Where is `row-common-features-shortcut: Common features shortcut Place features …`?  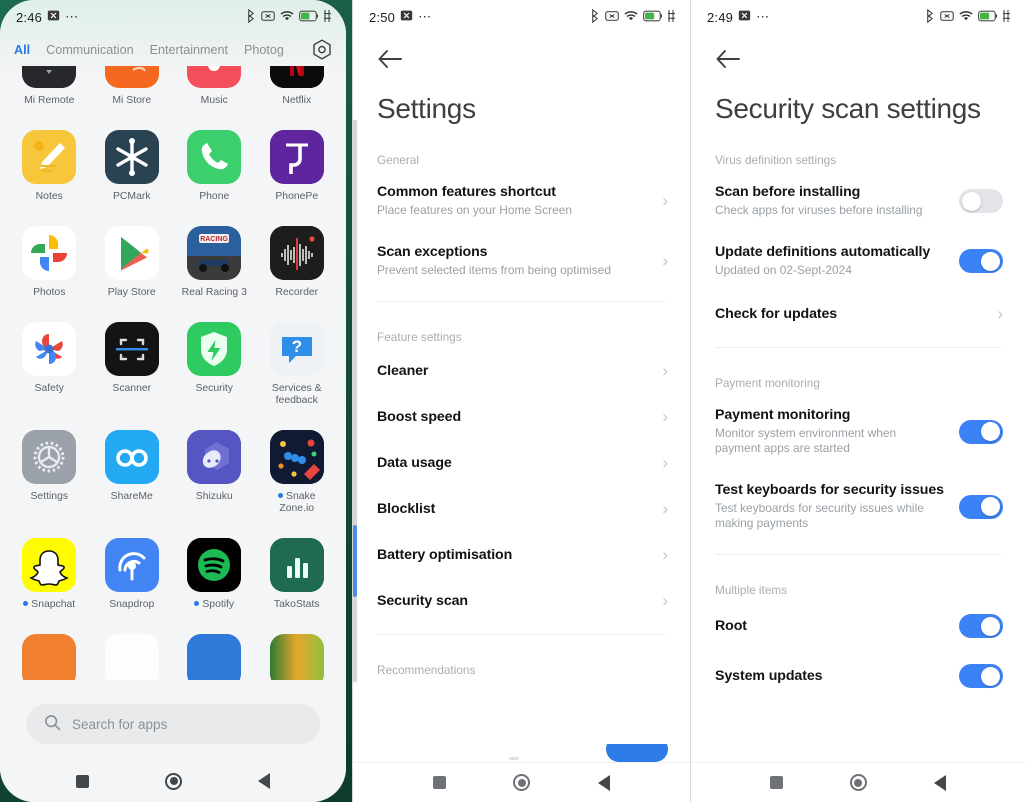
row-common-features-shortcut: Common features shortcut Place features … is located at coordinates (521, 201).